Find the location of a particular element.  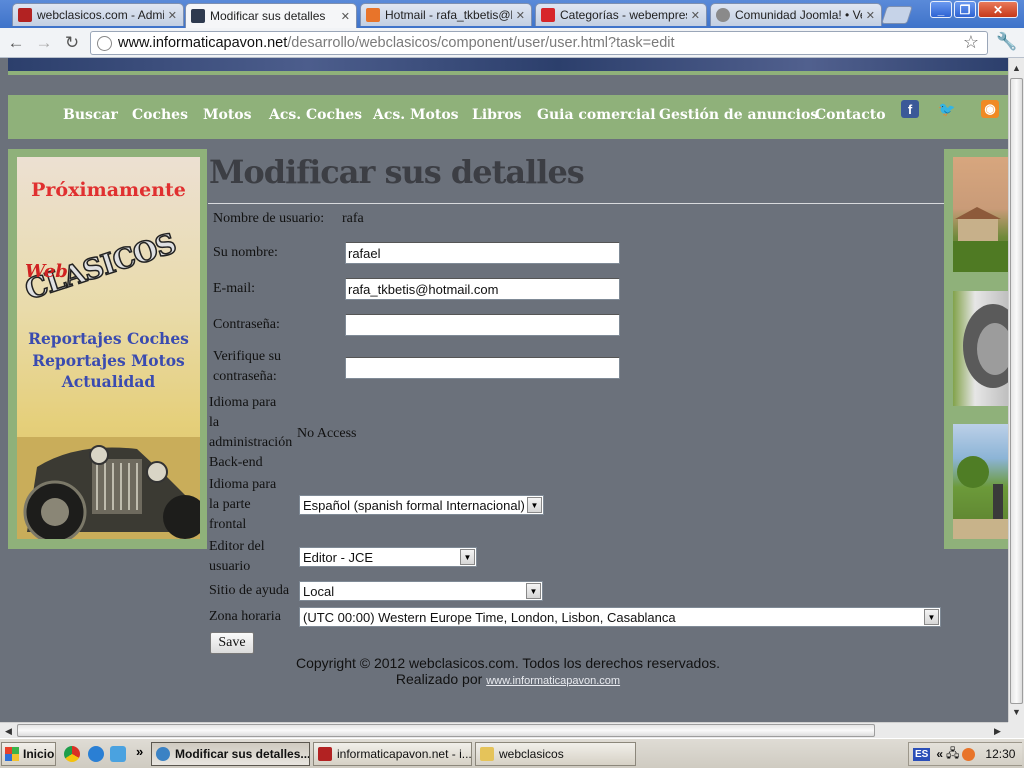

countryside-thumbnail is located at coordinates (980, 481).